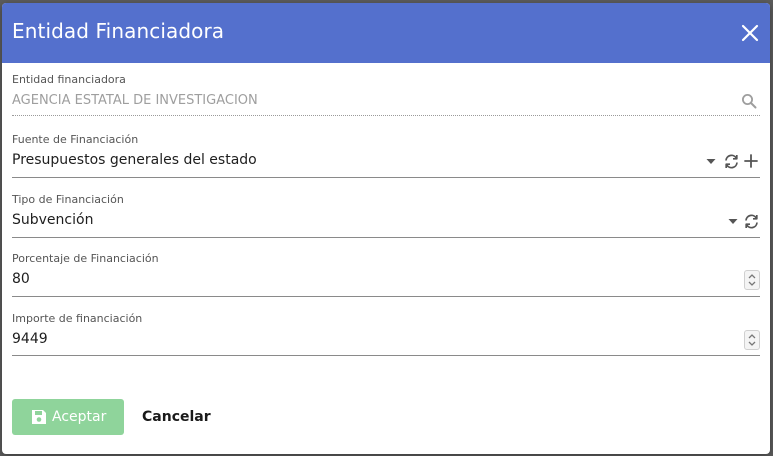 Image resolution: width=773 pixels, height=456 pixels. I want to click on search-button, so click(749, 101).